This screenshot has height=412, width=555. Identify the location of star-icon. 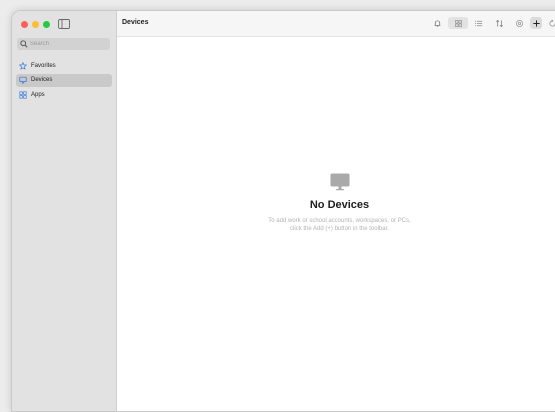
(23, 66).